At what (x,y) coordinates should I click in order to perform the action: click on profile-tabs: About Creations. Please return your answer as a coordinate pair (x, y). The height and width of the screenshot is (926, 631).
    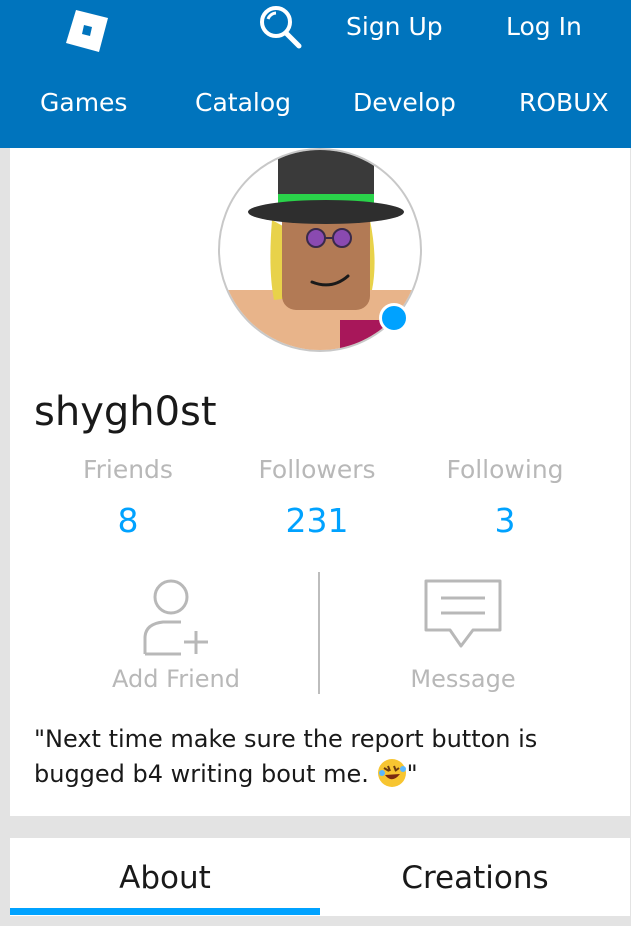
    Looking at the image, I should click on (320, 877).